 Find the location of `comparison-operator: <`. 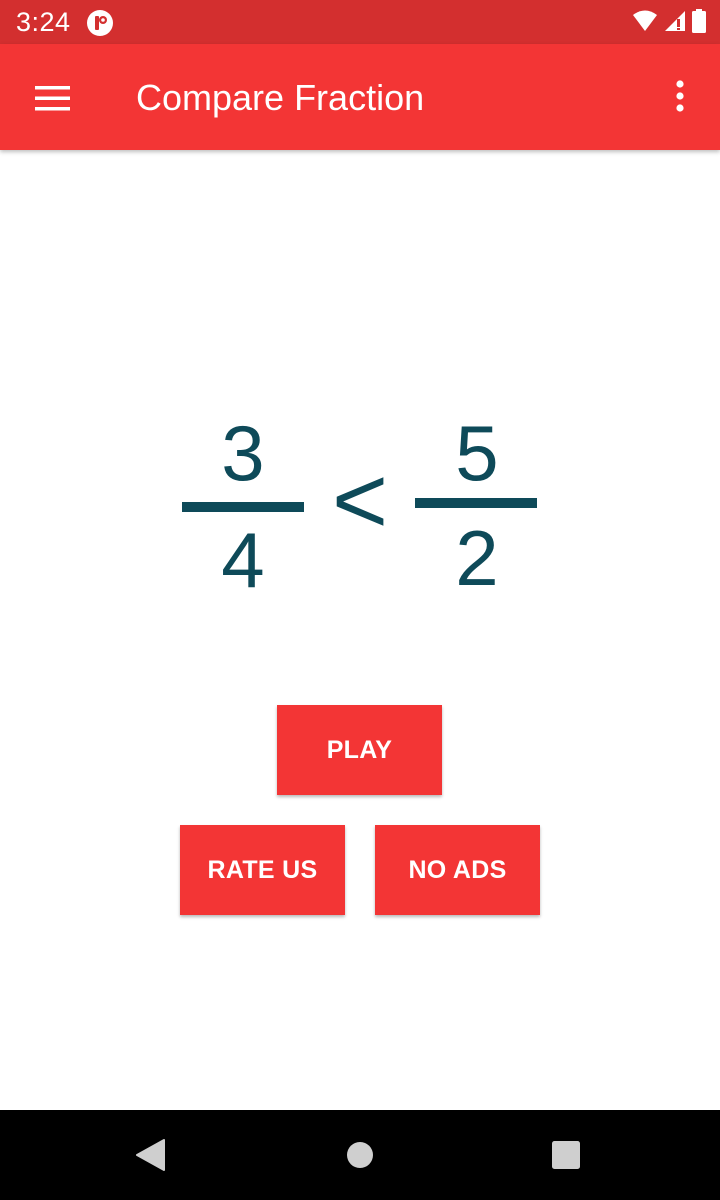

comparison-operator: < is located at coordinates (360, 500).